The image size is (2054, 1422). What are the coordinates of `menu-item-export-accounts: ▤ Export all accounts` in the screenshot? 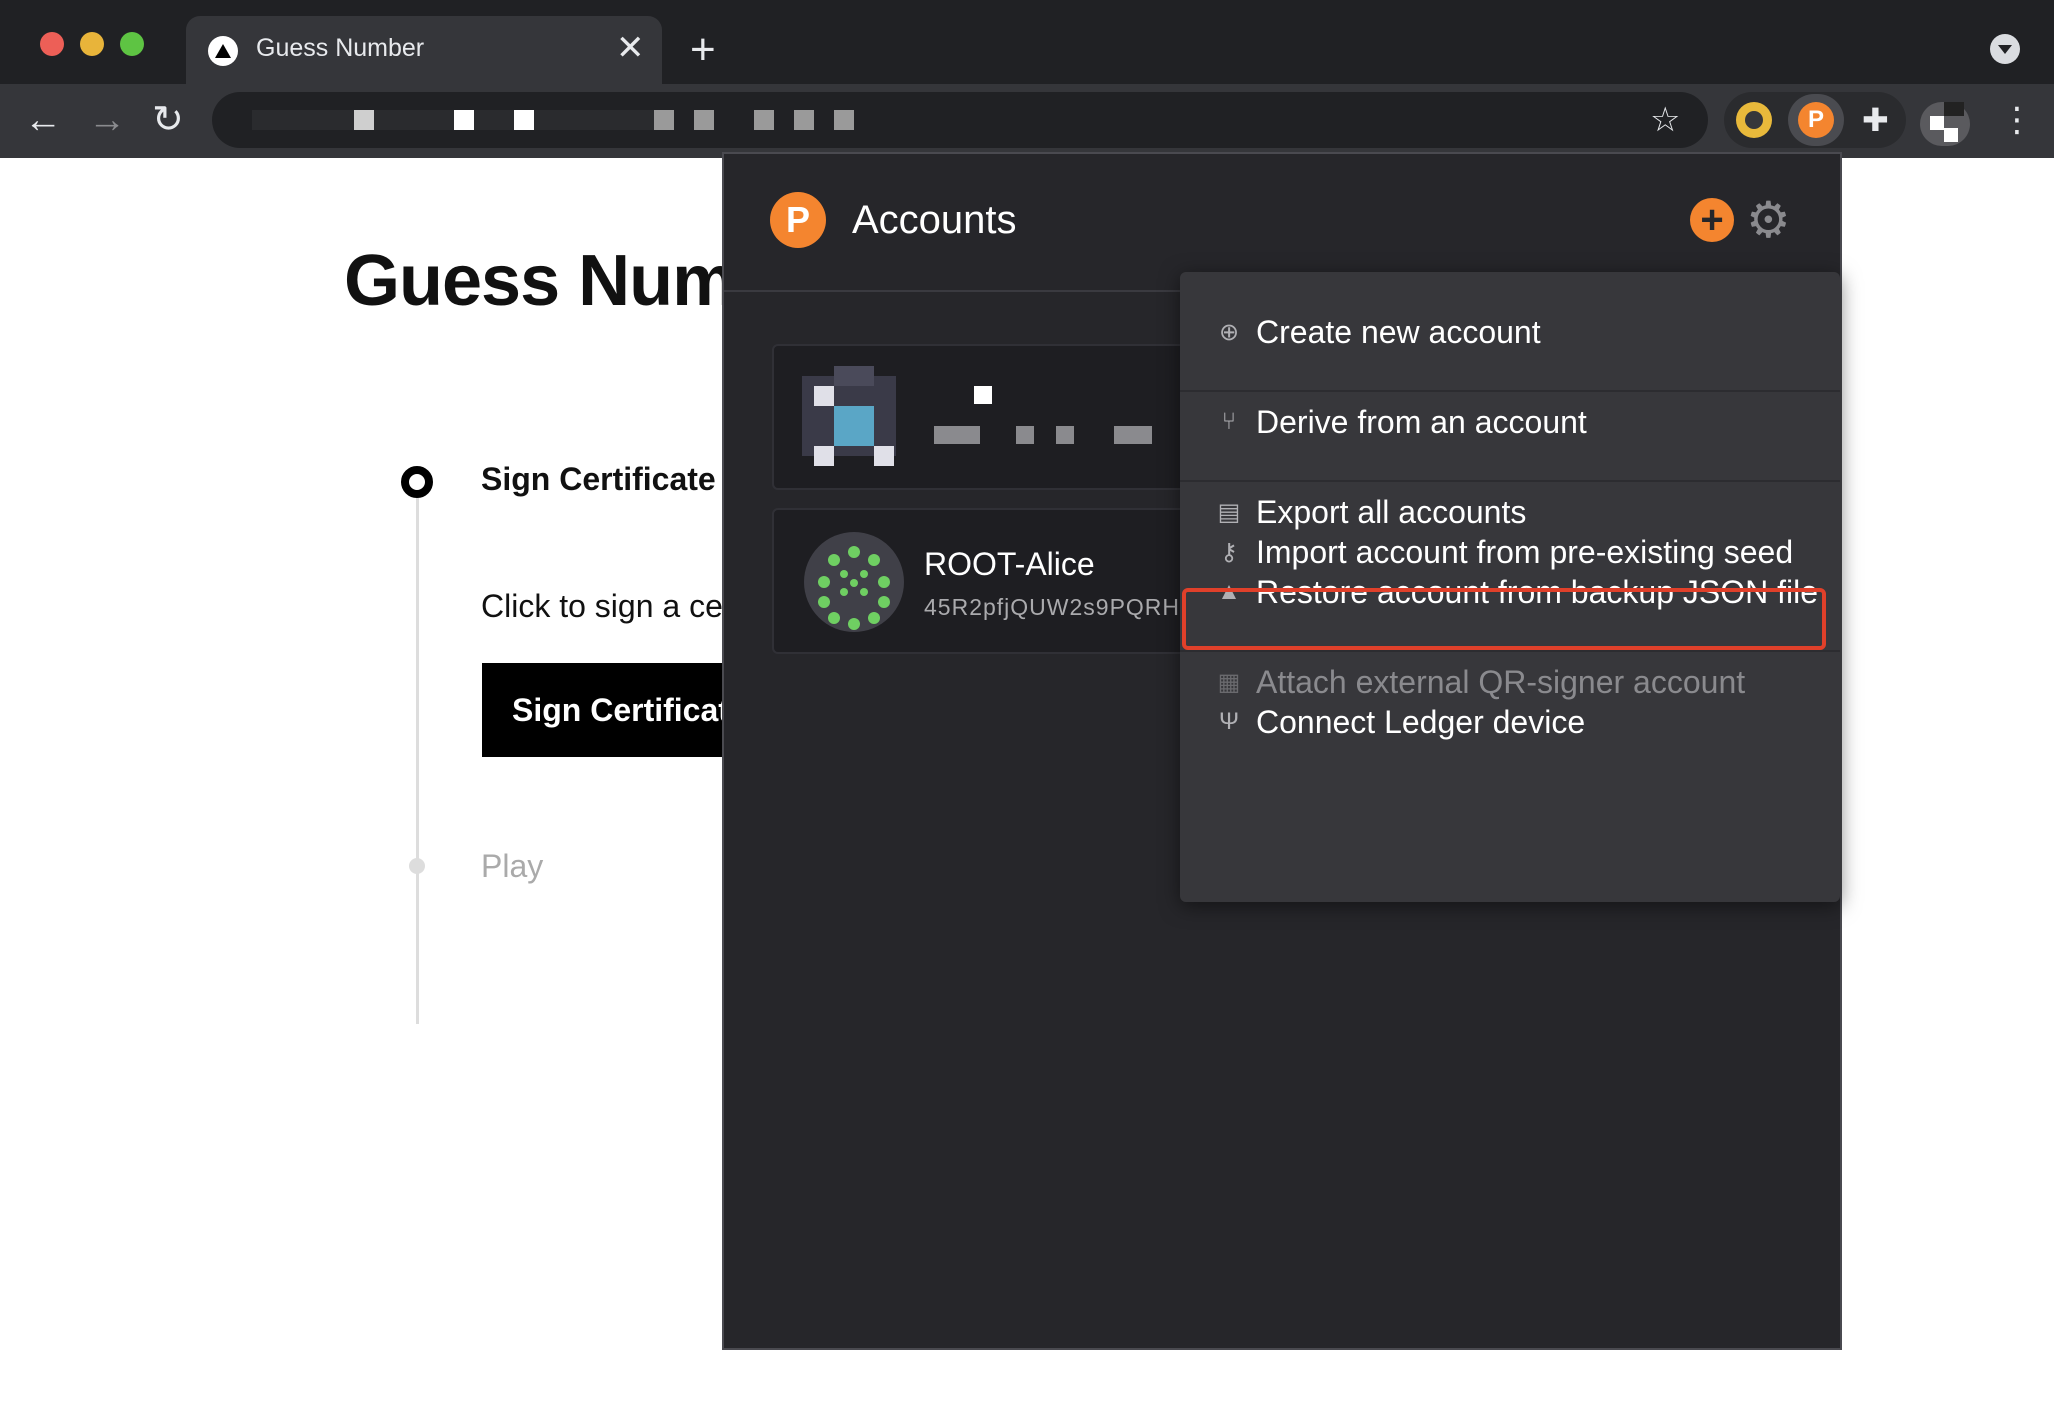 It's located at (1371, 512).